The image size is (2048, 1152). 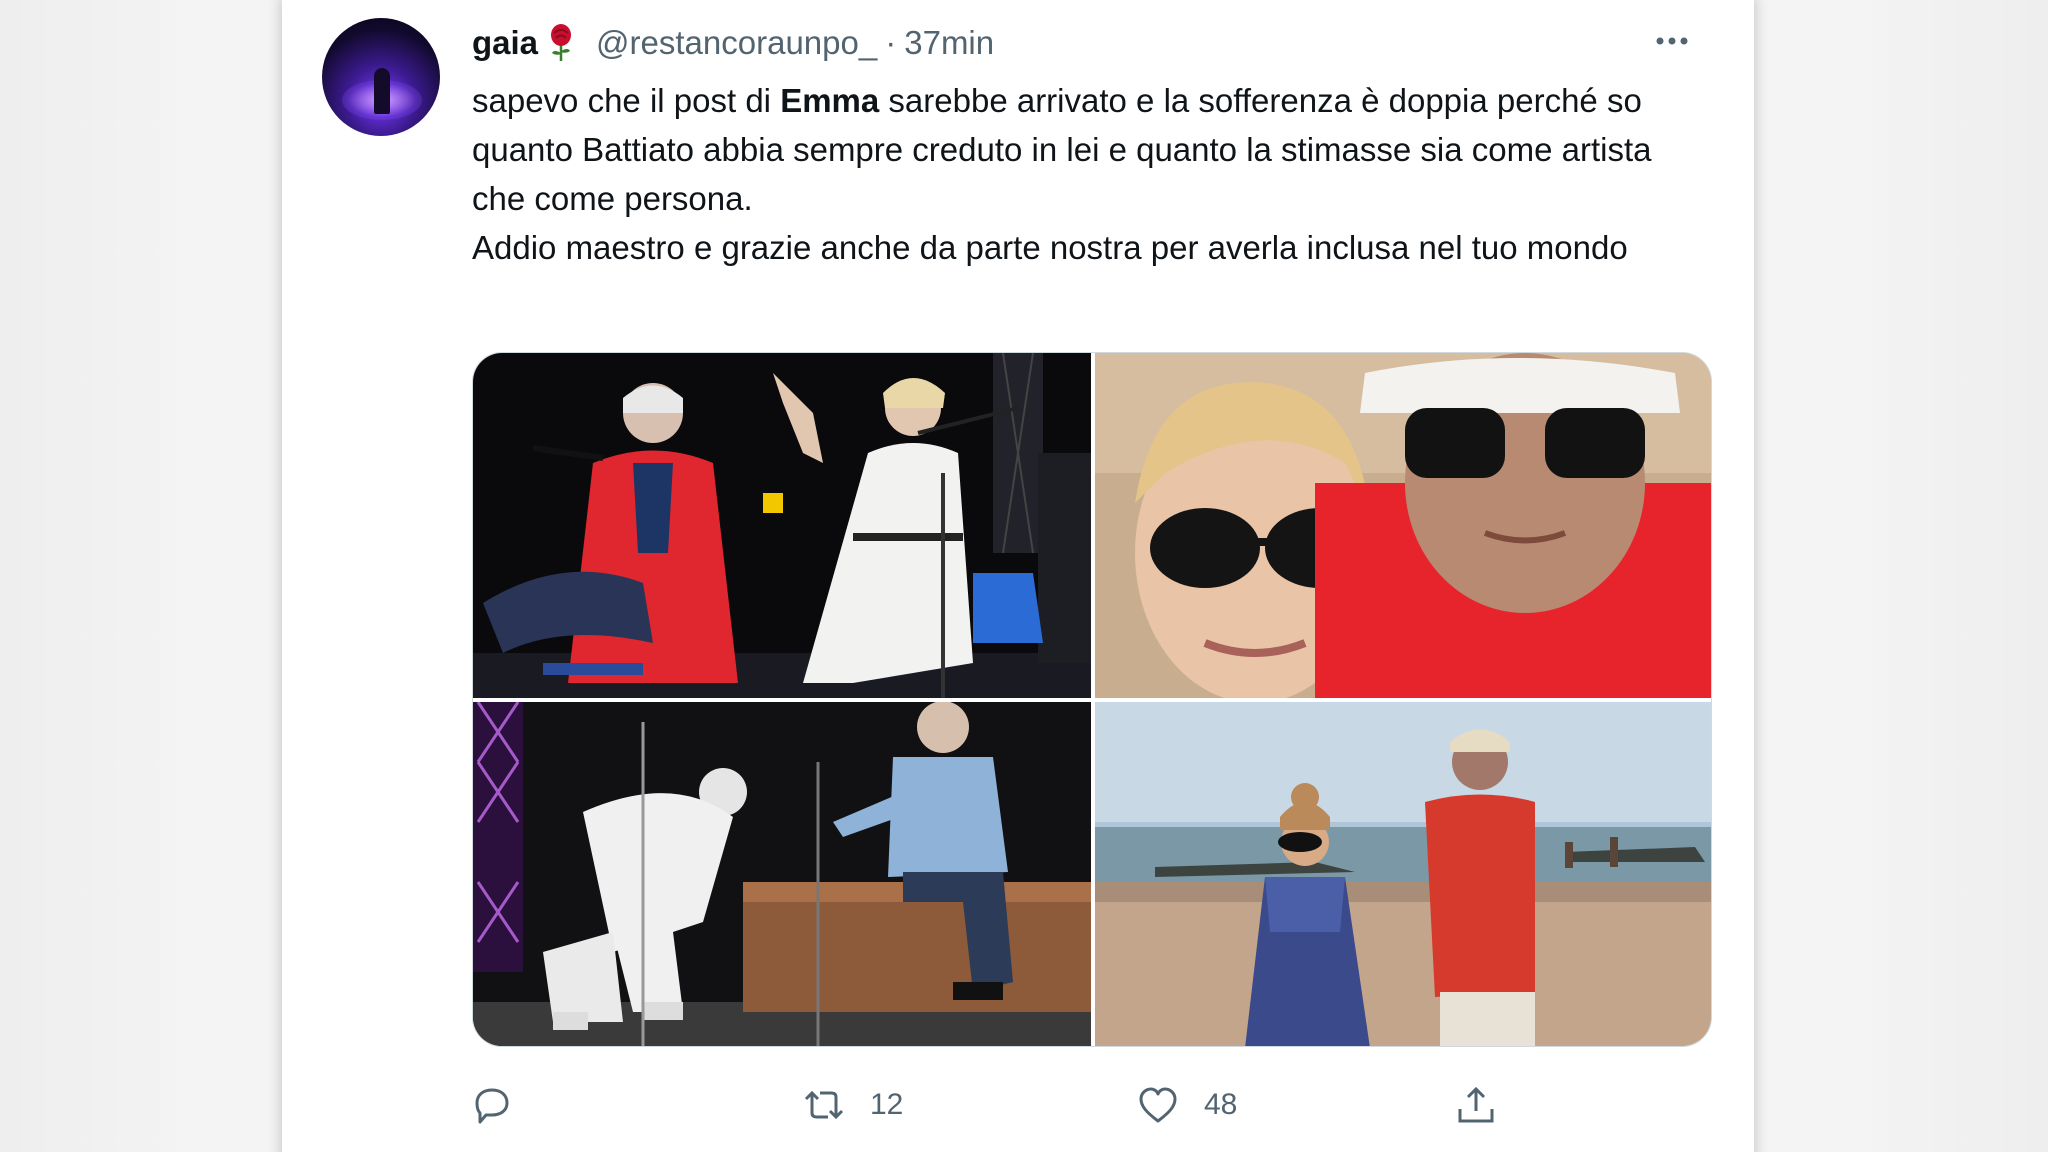 What do you see at coordinates (1158, 1105) in the screenshot?
I see `heart-icon` at bounding box center [1158, 1105].